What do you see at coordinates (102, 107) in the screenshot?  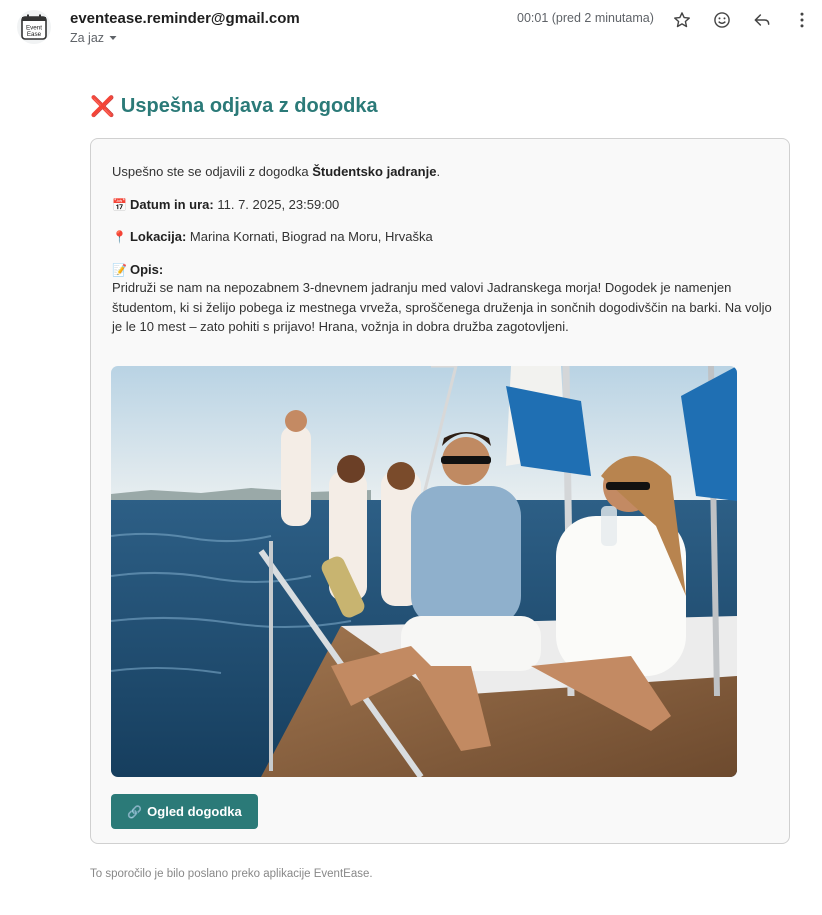 I see `cross-icon: ❌` at bounding box center [102, 107].